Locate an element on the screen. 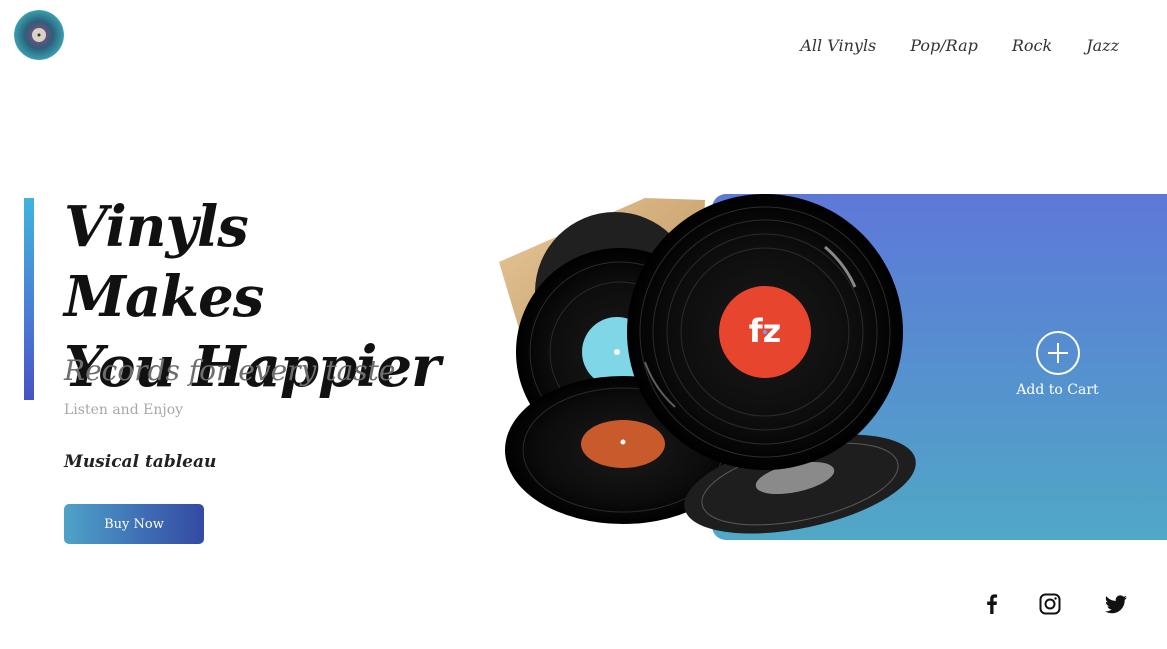 This screenshot has width=1167, height=649. site-logo is located at coordinates (39, 35).